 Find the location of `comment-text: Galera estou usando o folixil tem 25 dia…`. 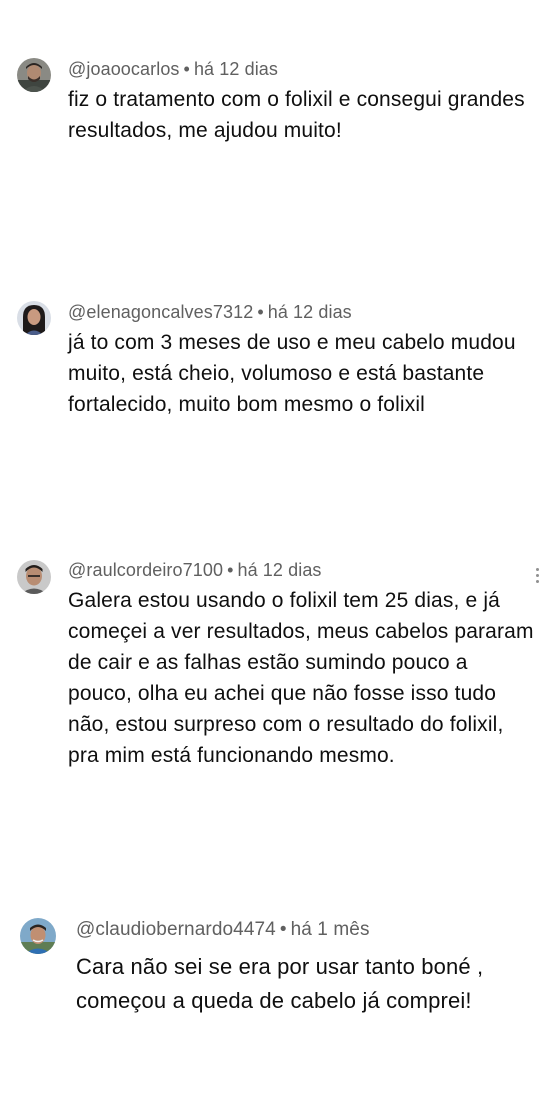

comment-text: Galera estou usando o folixil tem 25 dia… is located at coordinates (301, 678).